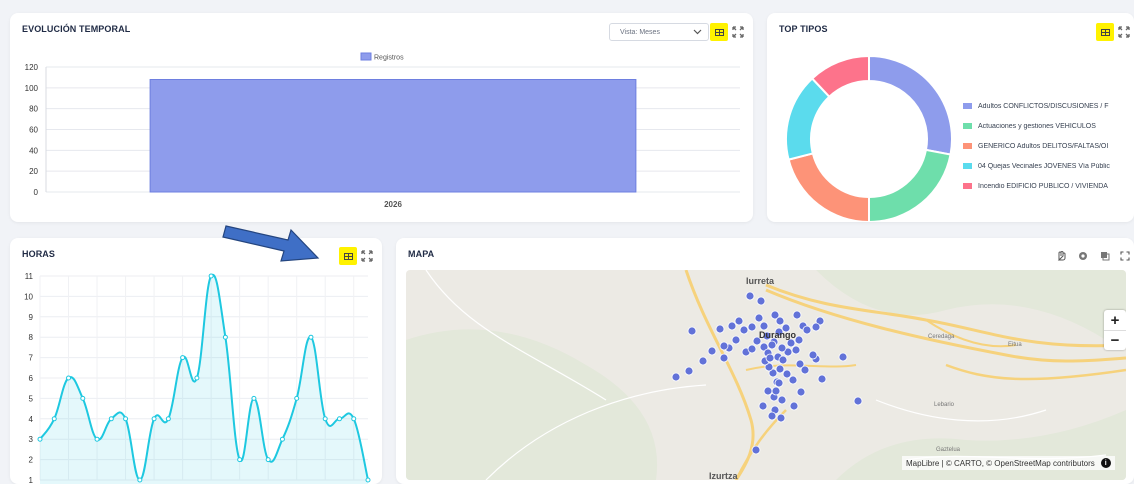  I want to click on x-tick-label: 2026, so click(393, 204).